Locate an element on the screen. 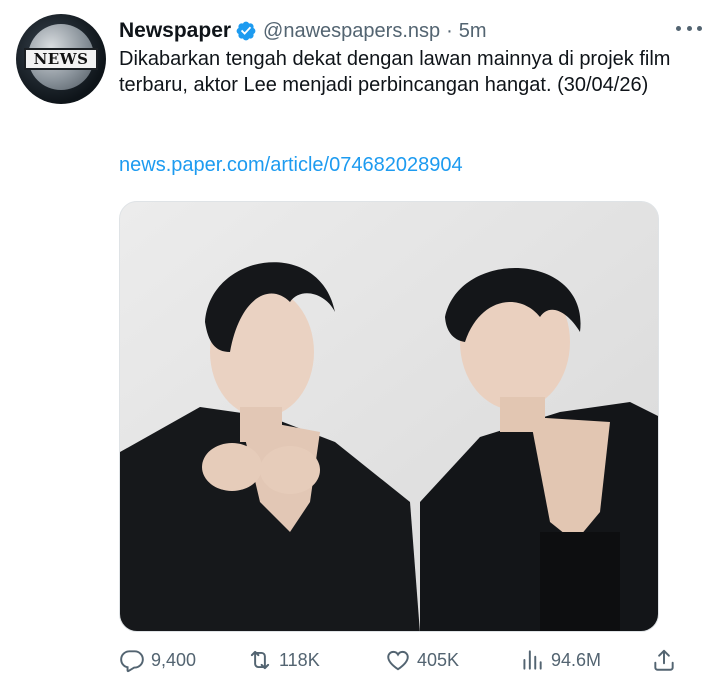 The height and width of the screenshot is (684, 720). tweet-header: Newspaper @nawespapers.nsp · 5m is located at coordinates (303, 31).